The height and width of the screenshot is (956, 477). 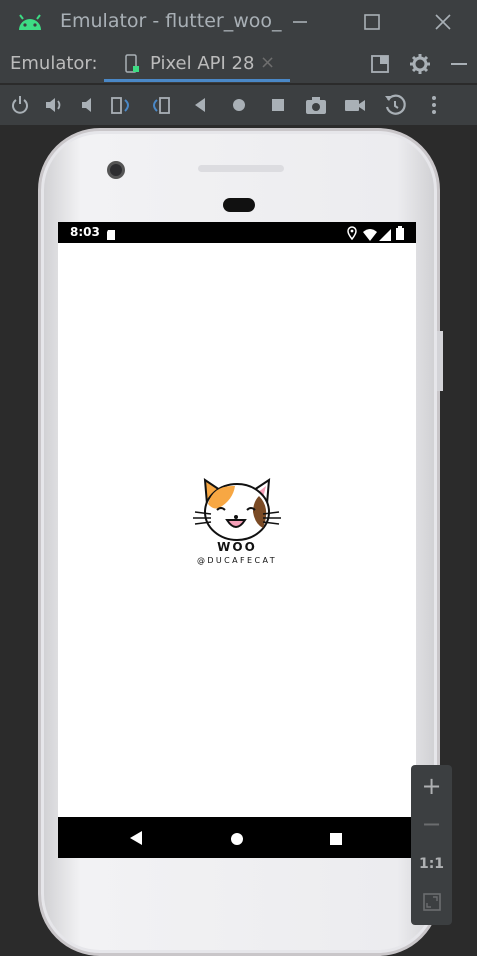 I want to click on zoom-fit-icon, so click(x=431, y=902).